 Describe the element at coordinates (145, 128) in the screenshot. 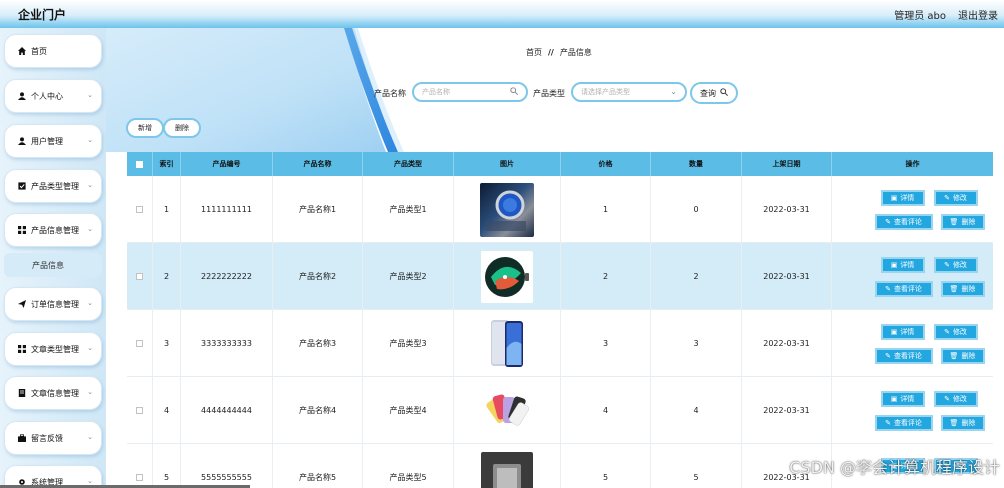

I see `add-button: 新增` at that location.